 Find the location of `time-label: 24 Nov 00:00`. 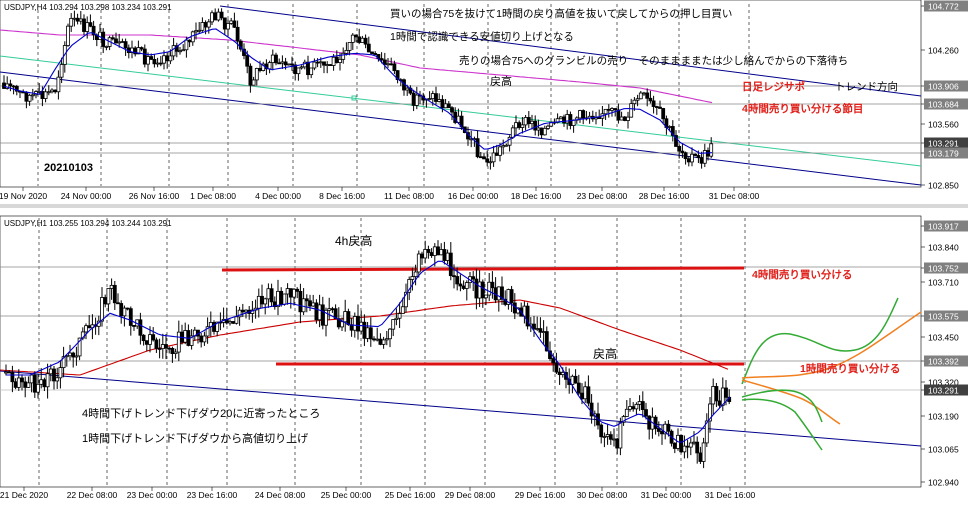

time-label: 24 Nov 00:00 is located at coordinates (86, 196).